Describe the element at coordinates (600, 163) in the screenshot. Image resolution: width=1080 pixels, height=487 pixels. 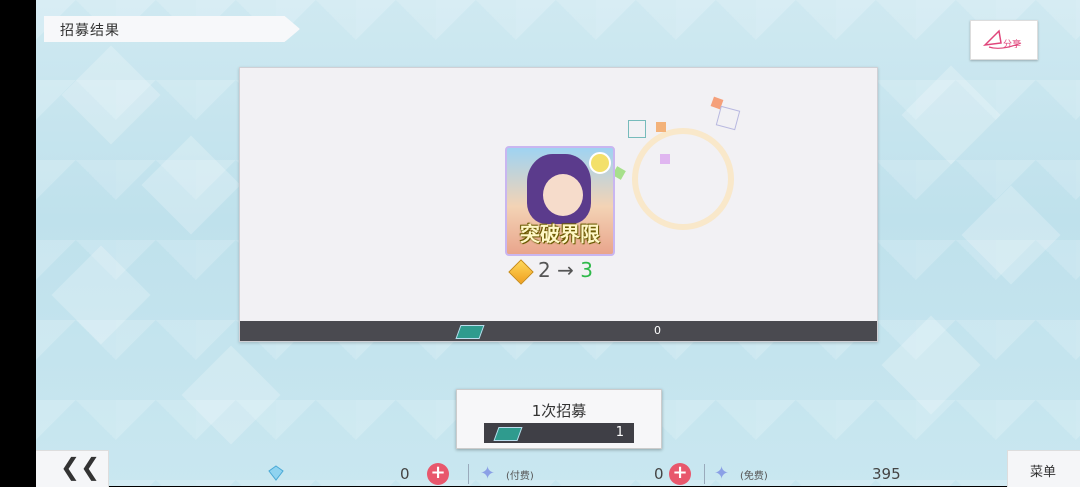
I see `star-badge-icon` at that location.